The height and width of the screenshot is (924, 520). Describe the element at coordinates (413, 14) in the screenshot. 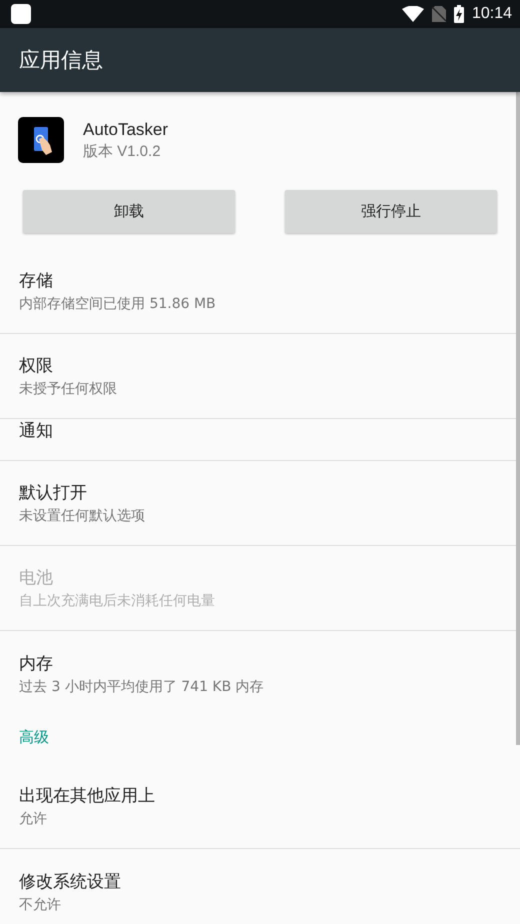

I see `wifi-icon` at that location.